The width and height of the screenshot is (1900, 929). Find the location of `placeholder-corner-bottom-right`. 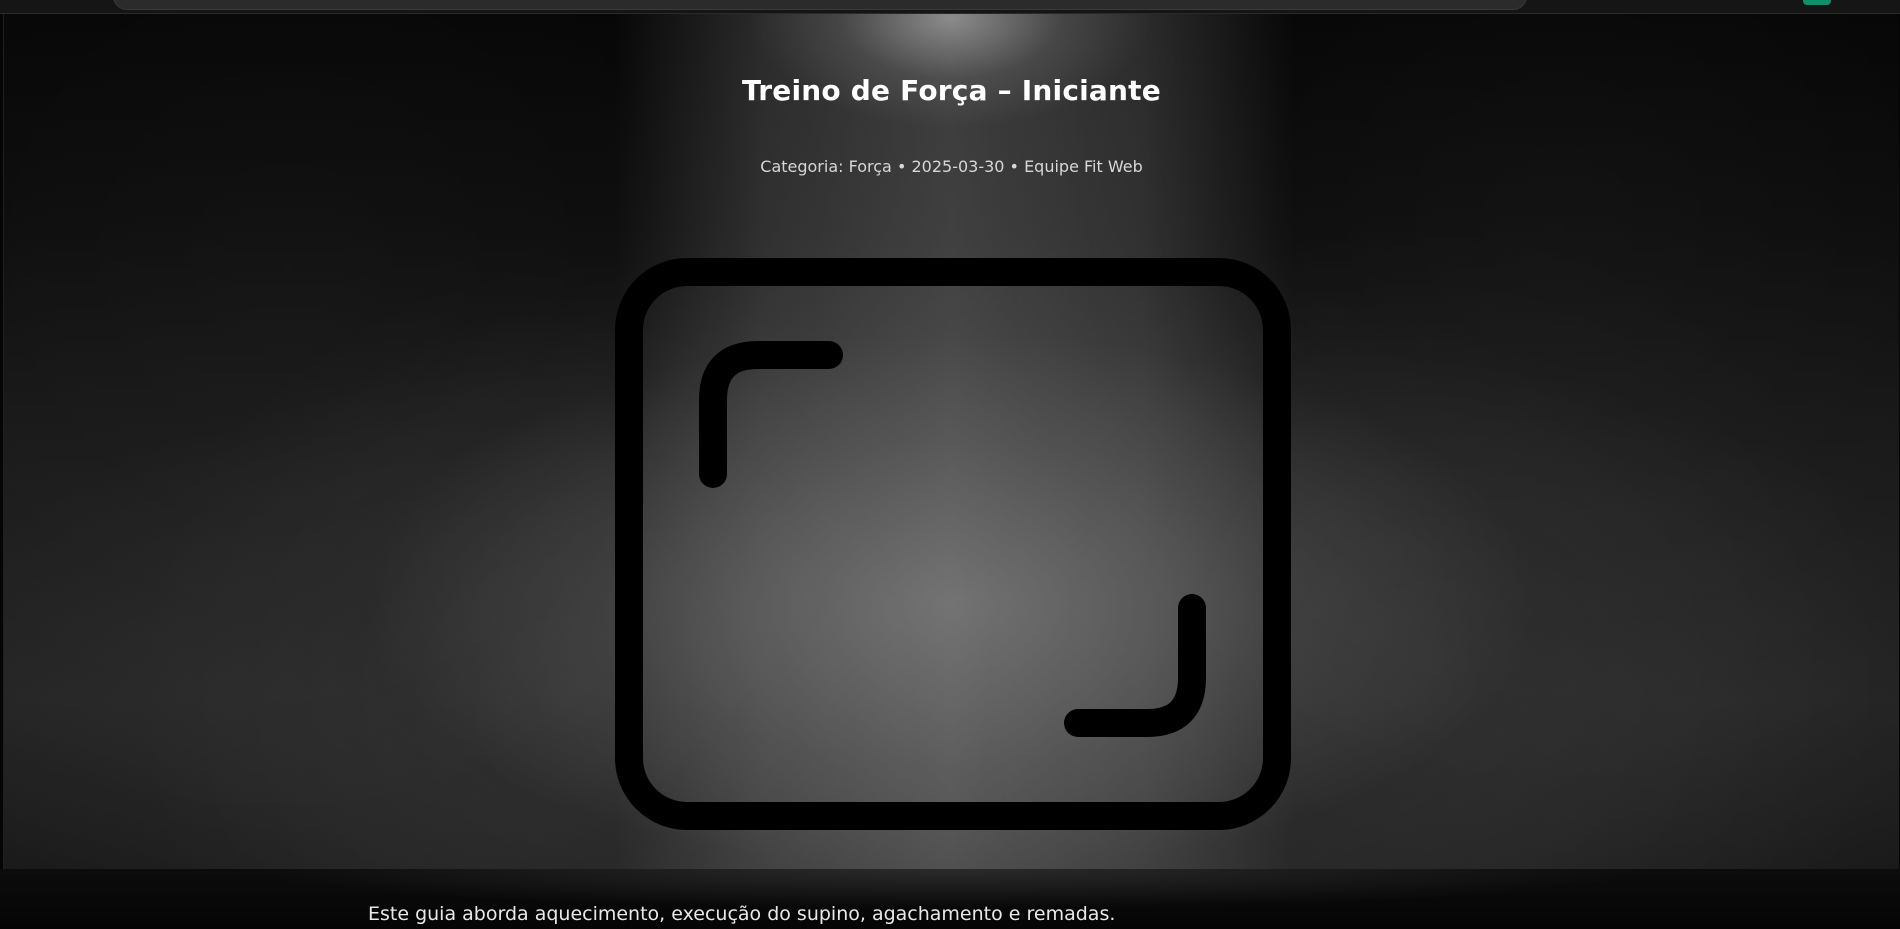

placeholder-corner-bottom-right is located at coordinates (1135, 665).